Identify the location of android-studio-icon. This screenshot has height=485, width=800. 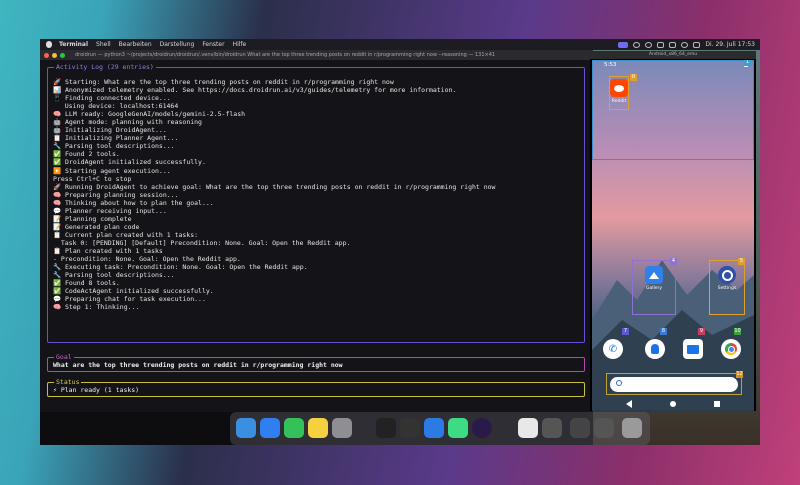
(458, 428).